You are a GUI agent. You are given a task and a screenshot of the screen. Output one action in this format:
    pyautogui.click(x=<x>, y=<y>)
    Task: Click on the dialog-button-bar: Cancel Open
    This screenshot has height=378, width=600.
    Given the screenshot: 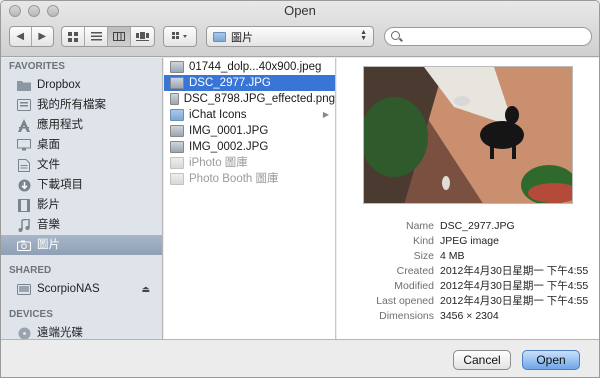 What is the action you would take?
    pyautogui.click(x=300, y=358)
    